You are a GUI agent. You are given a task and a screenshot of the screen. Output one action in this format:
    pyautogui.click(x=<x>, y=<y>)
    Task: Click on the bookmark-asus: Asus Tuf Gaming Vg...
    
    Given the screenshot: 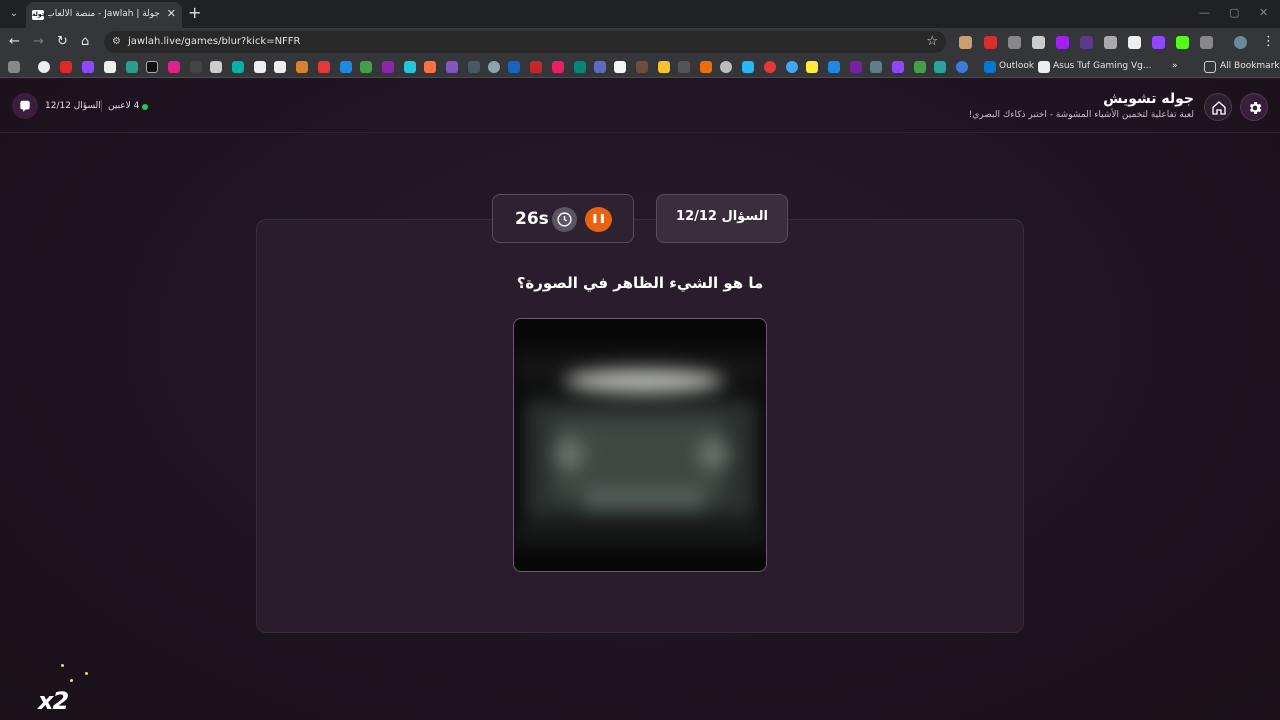 What is the action you would take?
    pyautogui.click(x=1102, y=66)
    